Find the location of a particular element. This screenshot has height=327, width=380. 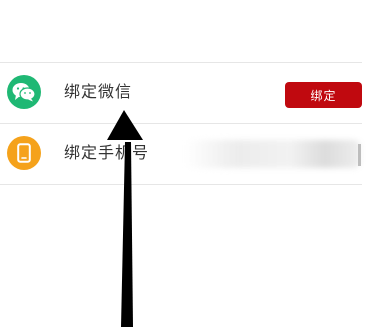

wechat-icon is located at coordinates (24, 92).